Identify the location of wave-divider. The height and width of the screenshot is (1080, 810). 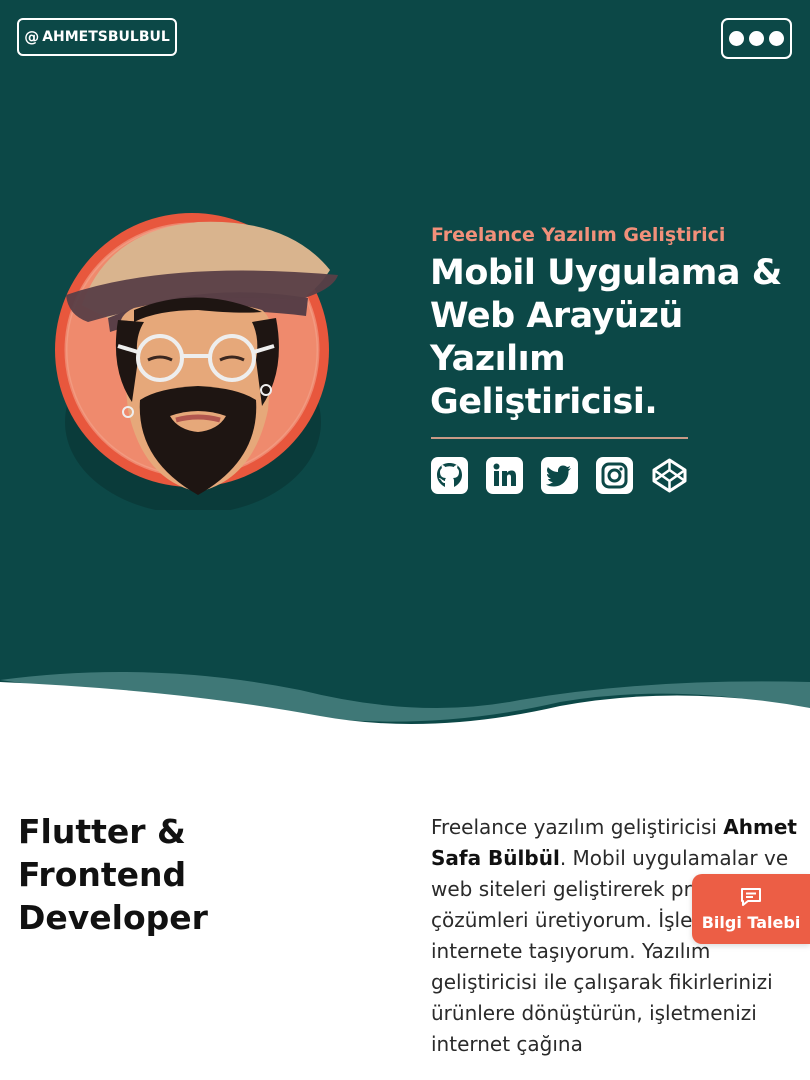
(405, 705).